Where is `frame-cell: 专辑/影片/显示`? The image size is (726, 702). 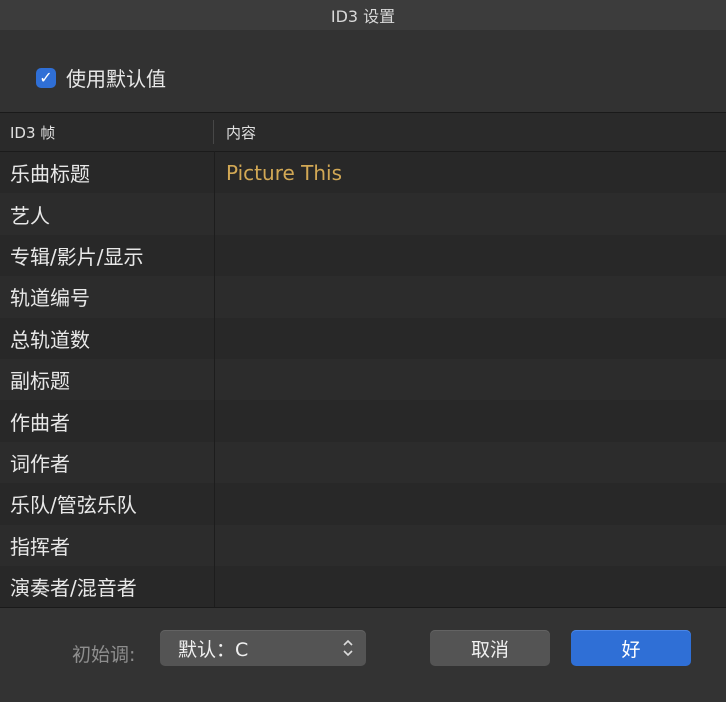
frame-cell: 专辑/影片/显示 is located at coordinates (77, 256).